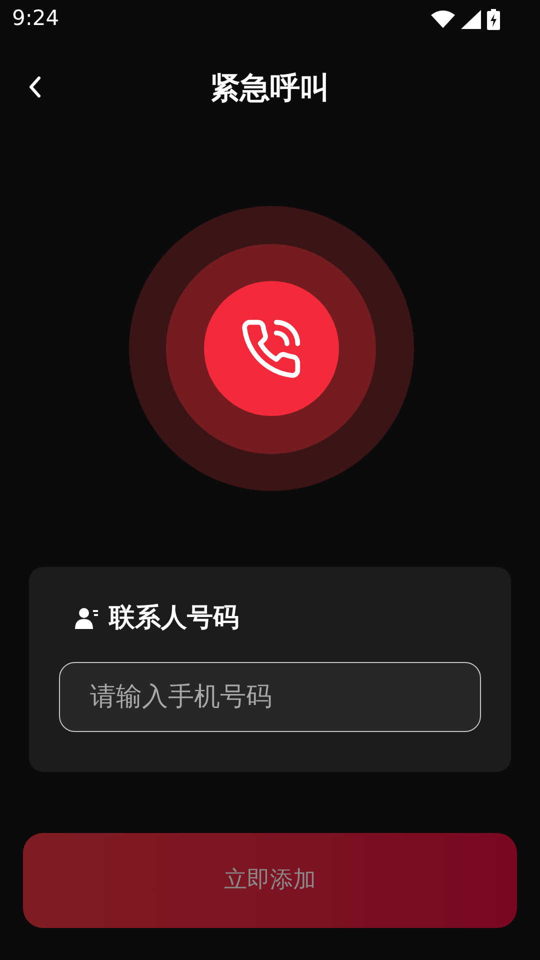 The width and height of the screenshot is (540, 960). What do you see at coordinates (443, 19) in the screenshot?
I see `wifi-icon` at bounding box center [443, 19].